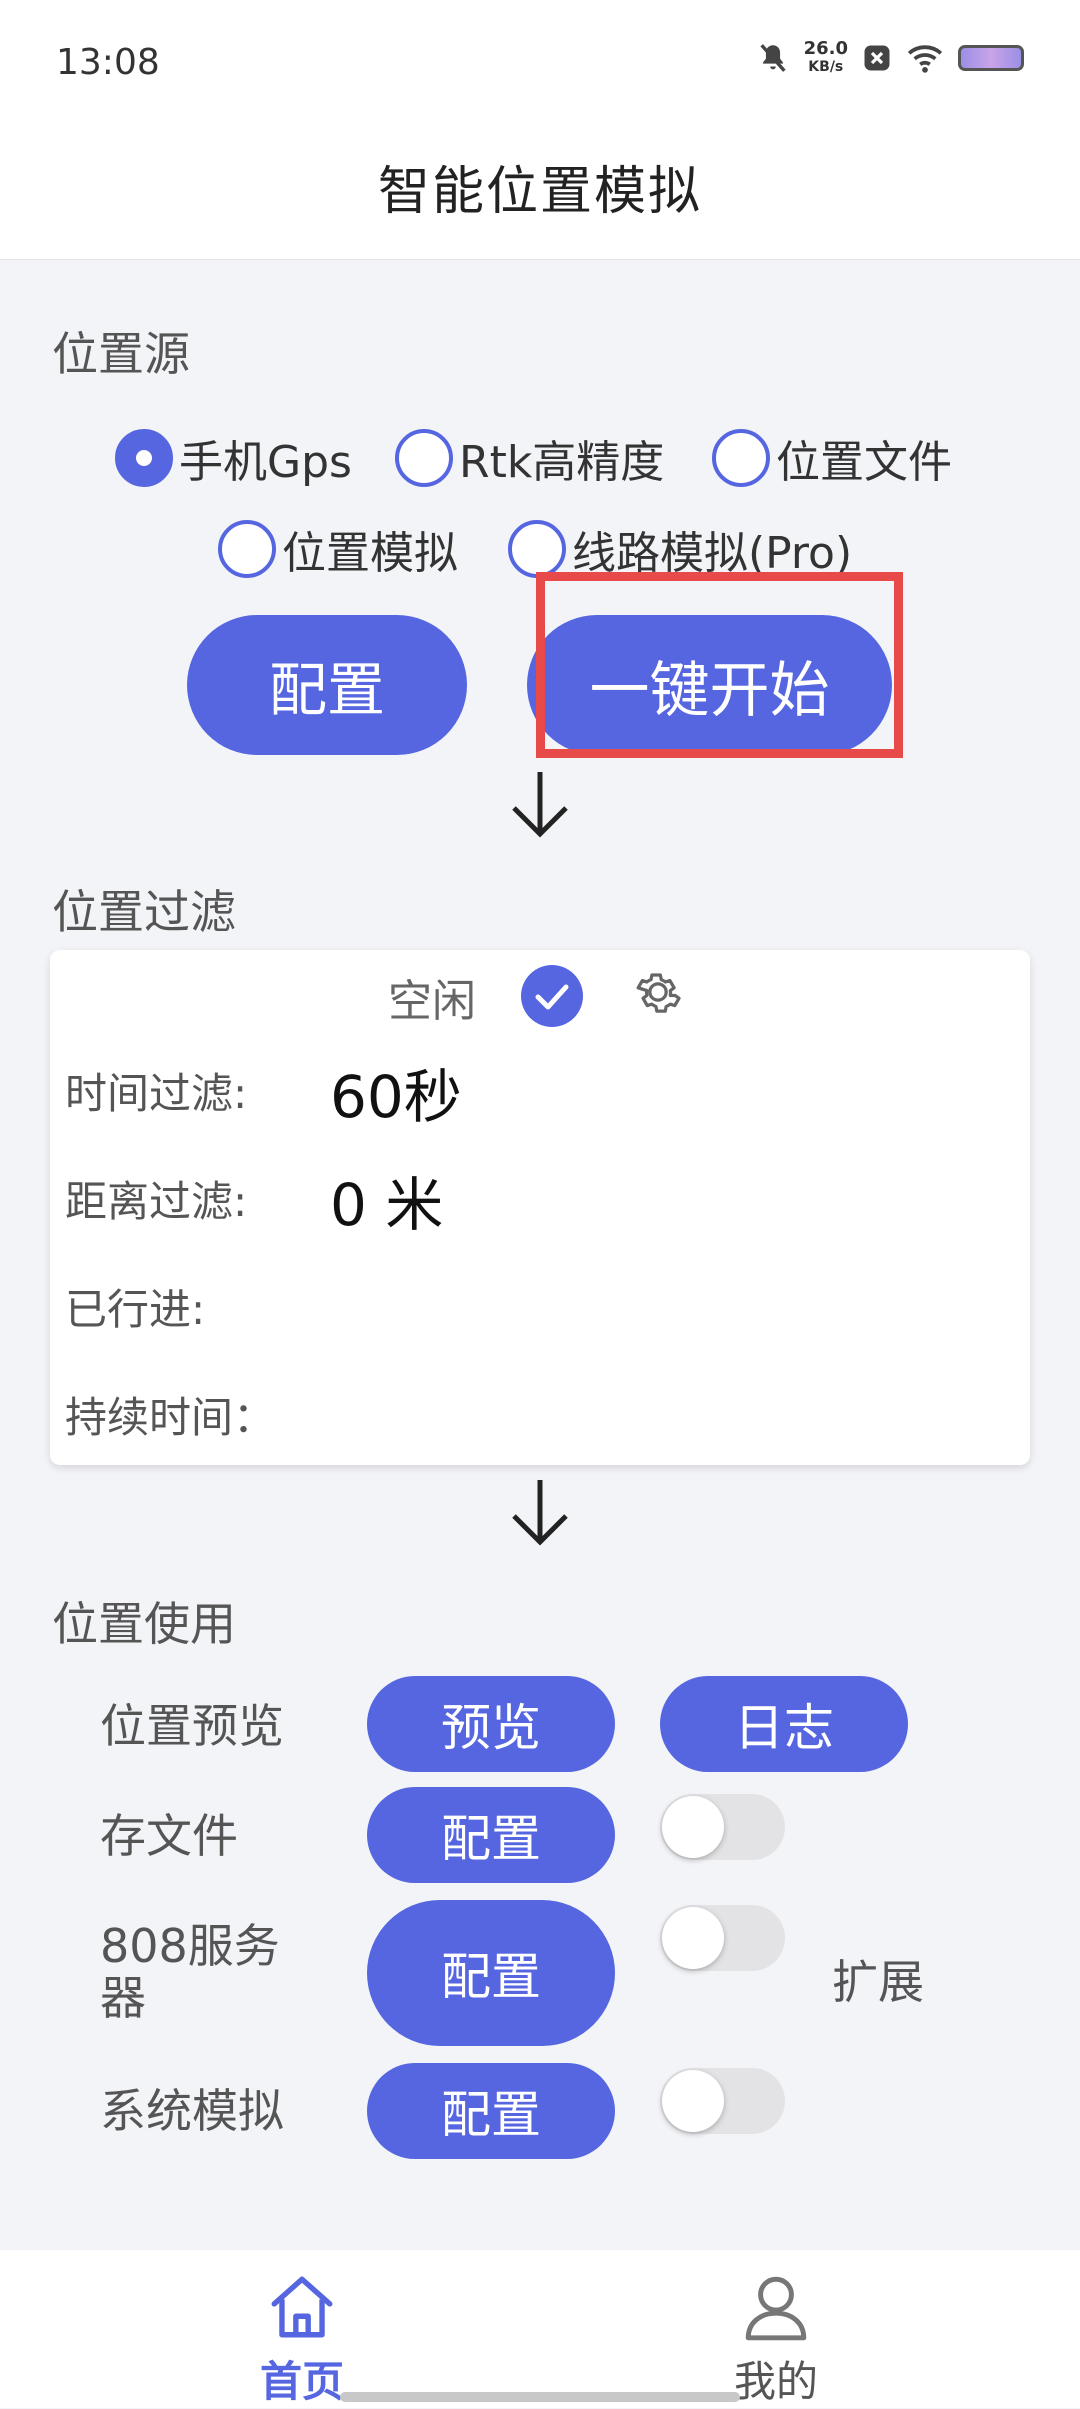 The height and width of the screenshot is (2409, 1080). I want to click on filter-section-title: 位置过滤, so click(144, 912).